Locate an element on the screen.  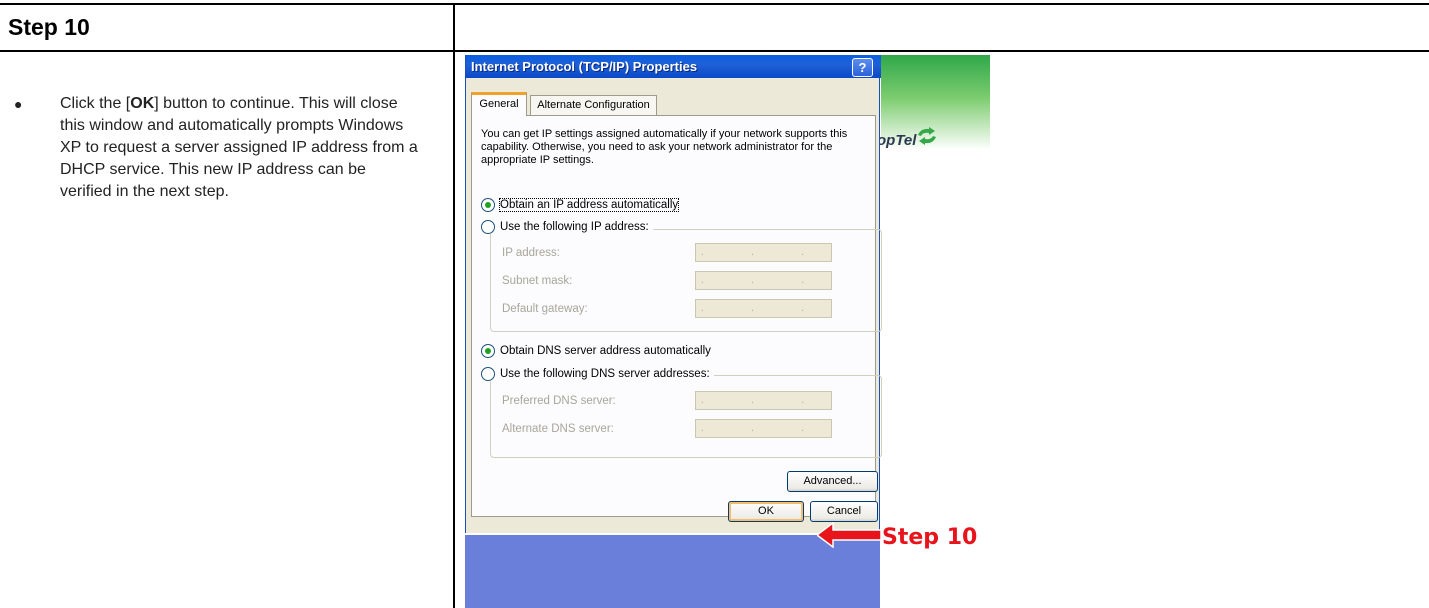
table-column-divider is located at coordinates (454, 305).